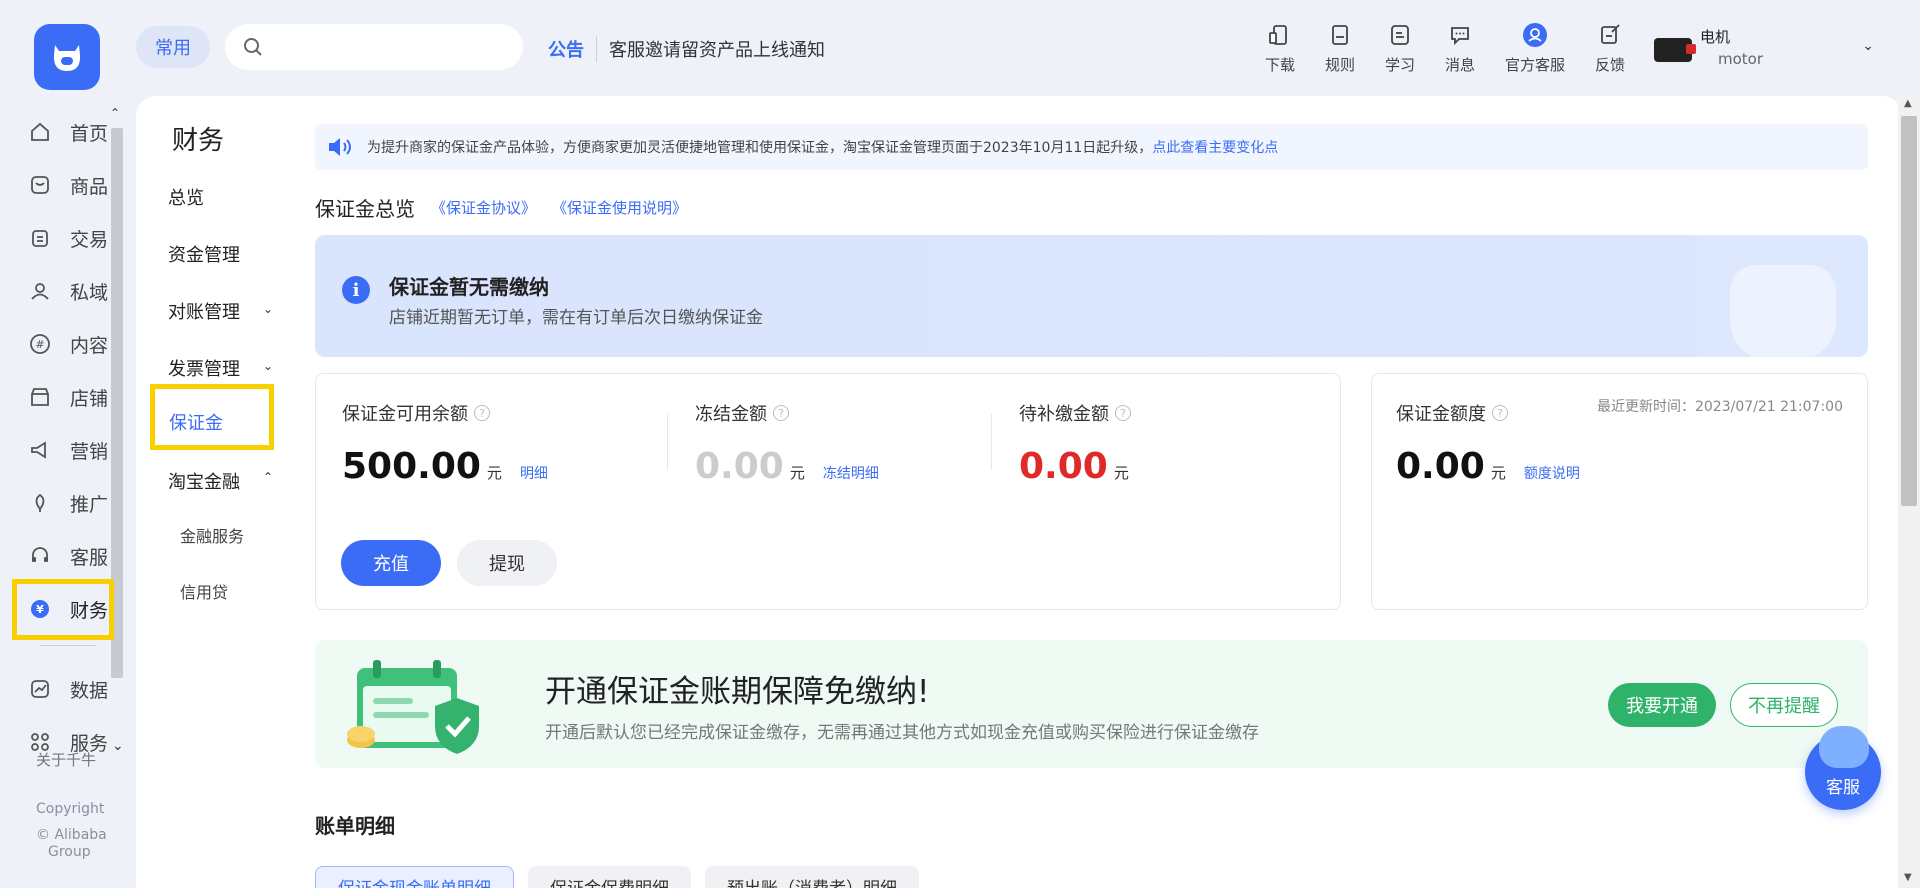 The height and width of the screenshot is (888, 1920). What do you see at coordinates (73, 185) in the screenshot?
I see `nav-item-product: 商品` at bounding box center [73, 185].